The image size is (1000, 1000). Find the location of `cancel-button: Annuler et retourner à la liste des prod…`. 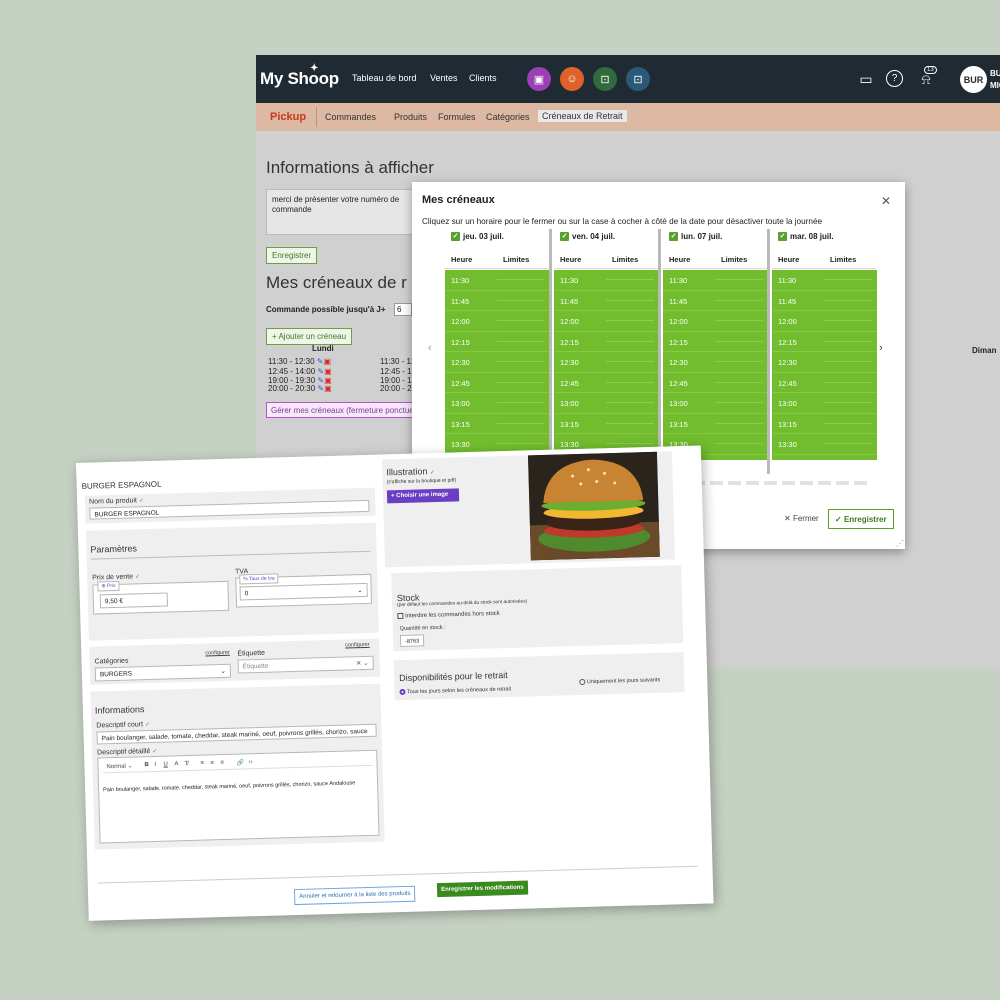

cancel-button: Annuler et retourner à la liste des prod… is located at coordinates (354, 895).